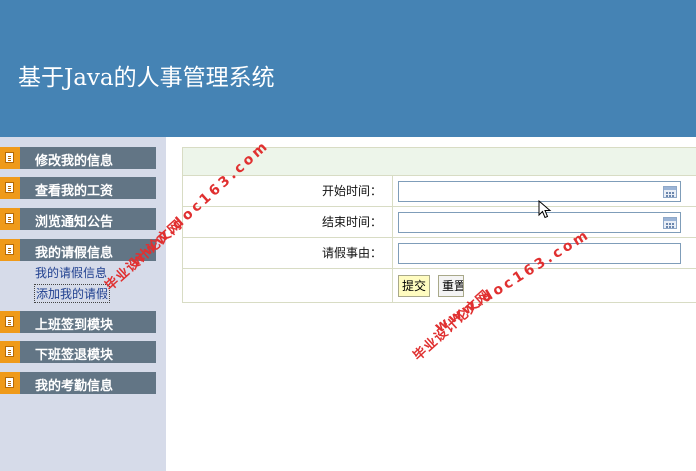 The width and height of the screenshot is (696, 471). I want to click on actions-label-cell, so click(288, 285).